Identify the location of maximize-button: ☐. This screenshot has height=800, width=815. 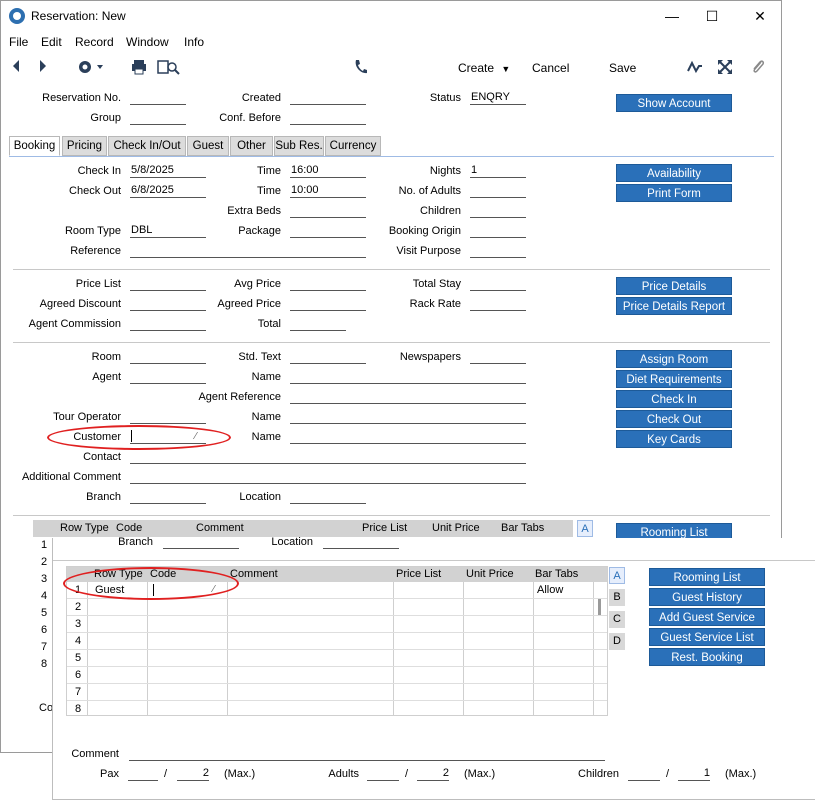
(712, 16).